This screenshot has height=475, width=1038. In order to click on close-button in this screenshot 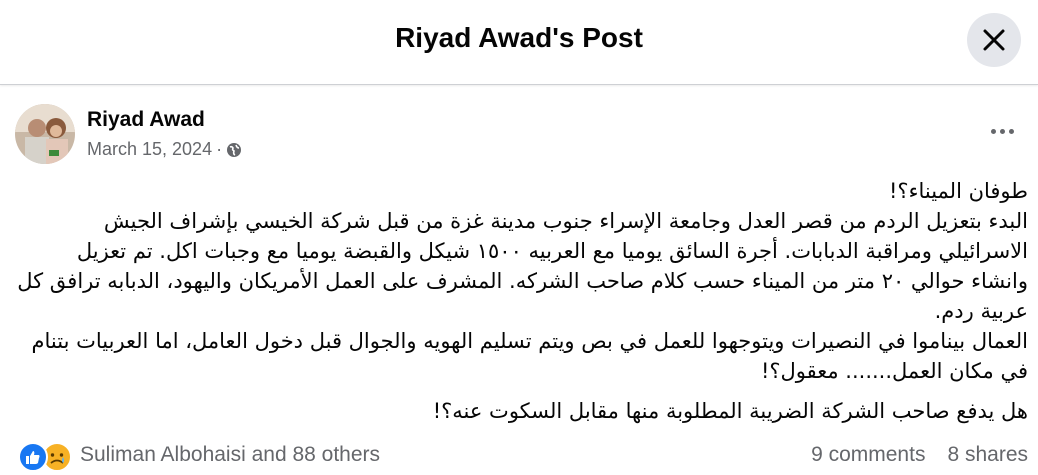, I will do `click(994, 40)`.